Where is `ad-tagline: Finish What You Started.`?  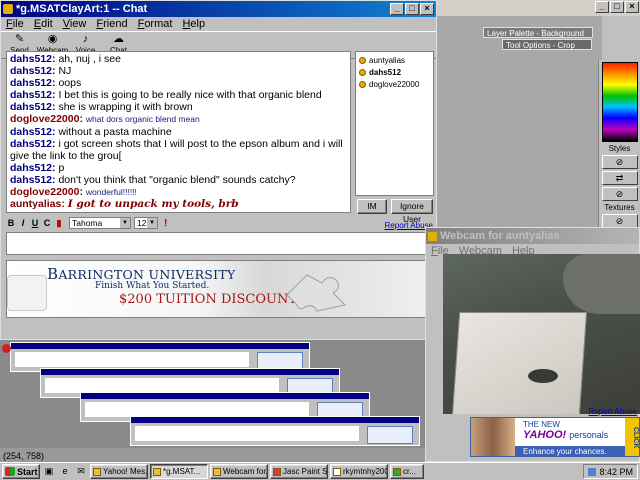 ad-tagline: Finish What You Started. is located at coordinates (152, 286).